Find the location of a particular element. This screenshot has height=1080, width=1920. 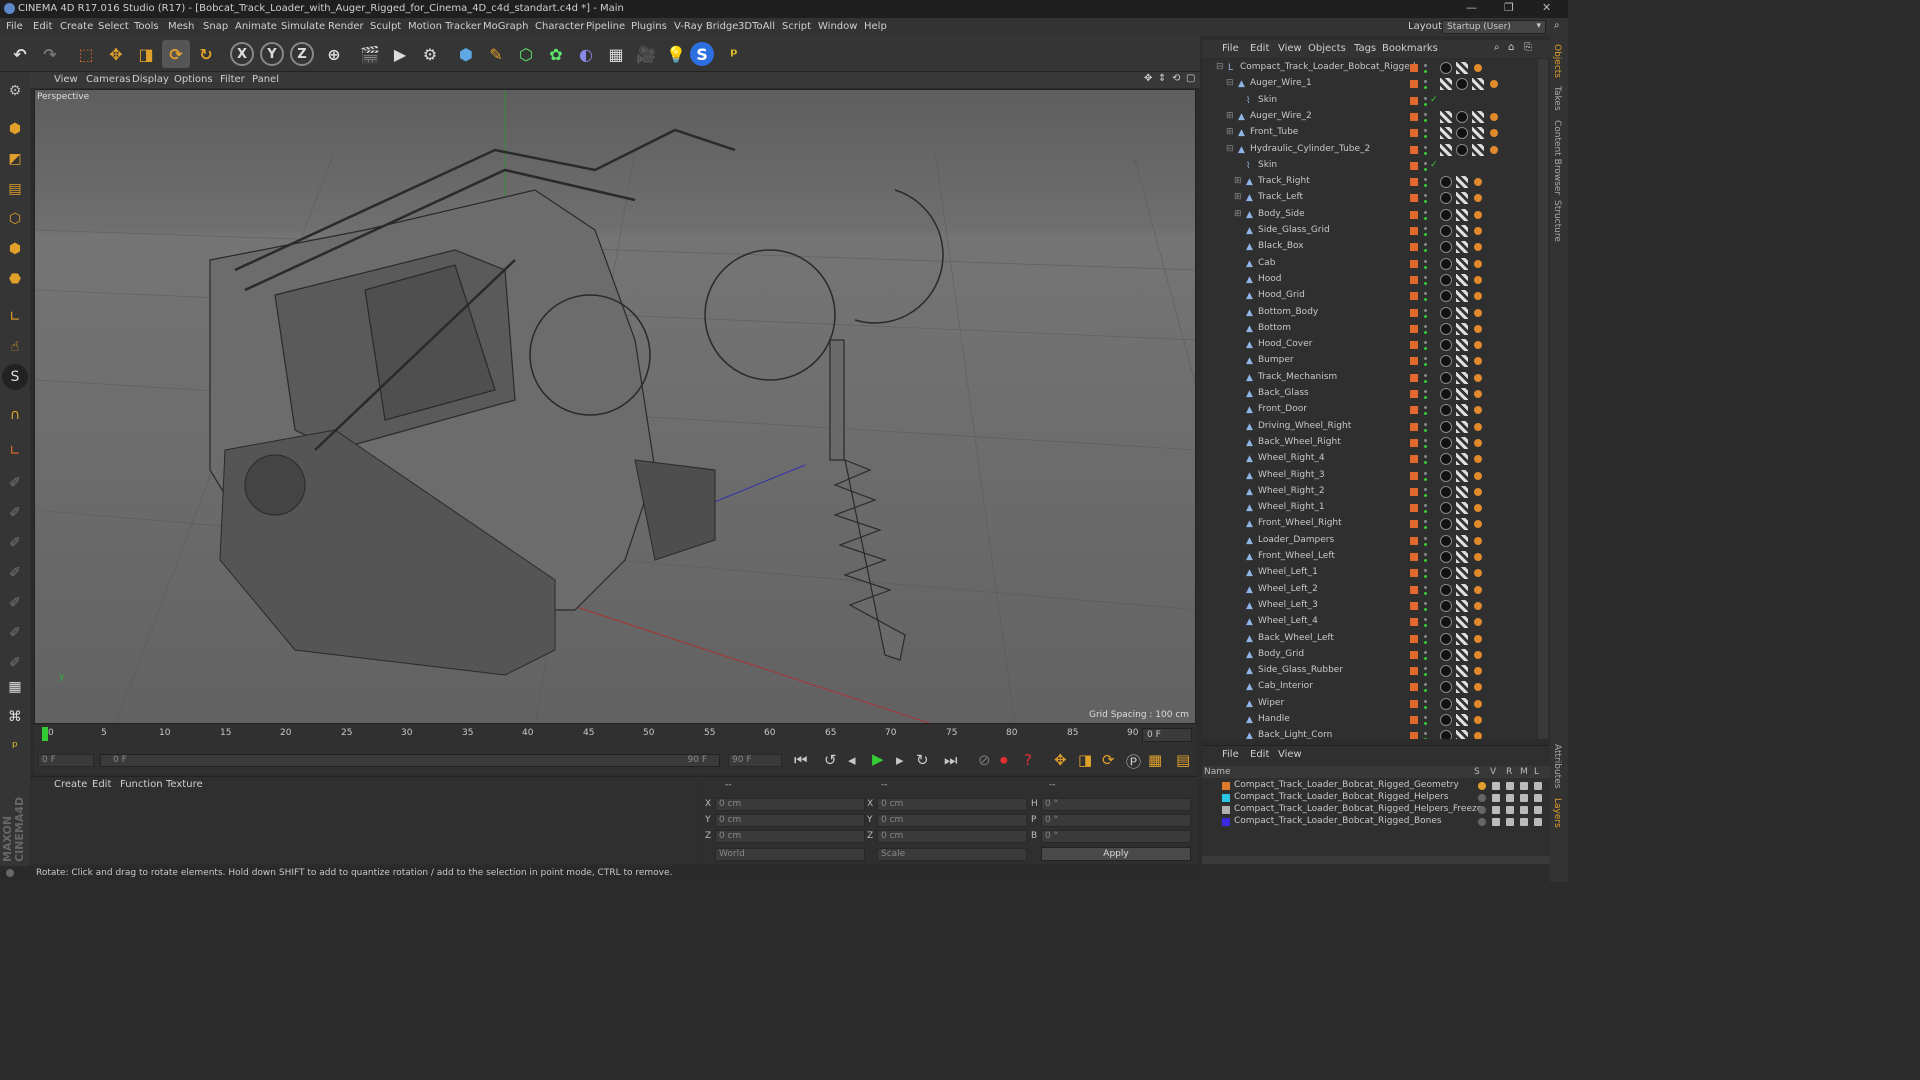

axis-mode-icon: ∟ is located at coordinates (15, 317).